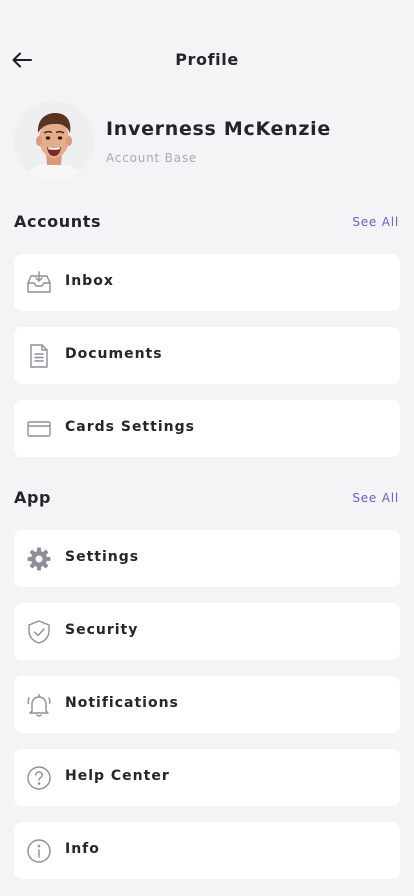 This screenshot has height=896, width=414. Describe the element at coordinates (117, 776) in the screenshot. I see `app-item-label: Help Center` at that location.